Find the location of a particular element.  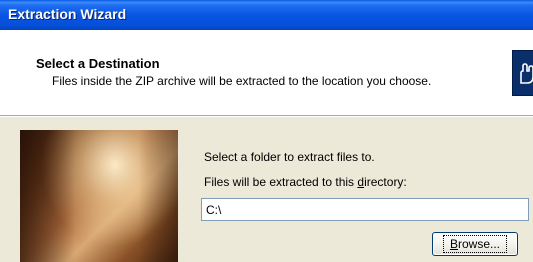

browse-accelerator: B is located at coordinates (453, 244).